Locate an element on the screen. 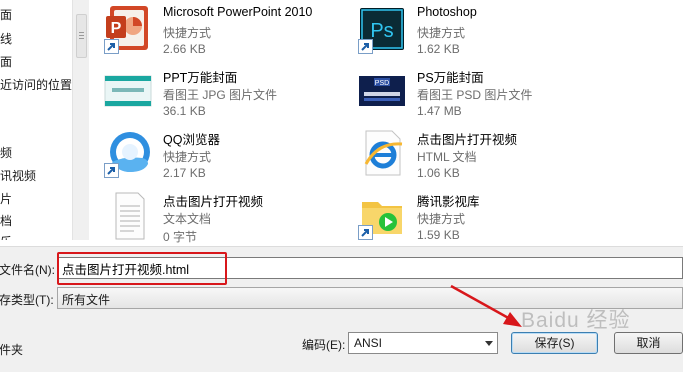 This screenshot has width=683, height=372. file-item: 点击图片打开视频 文本文档 0 字节 is located at coordinates (214, 215).